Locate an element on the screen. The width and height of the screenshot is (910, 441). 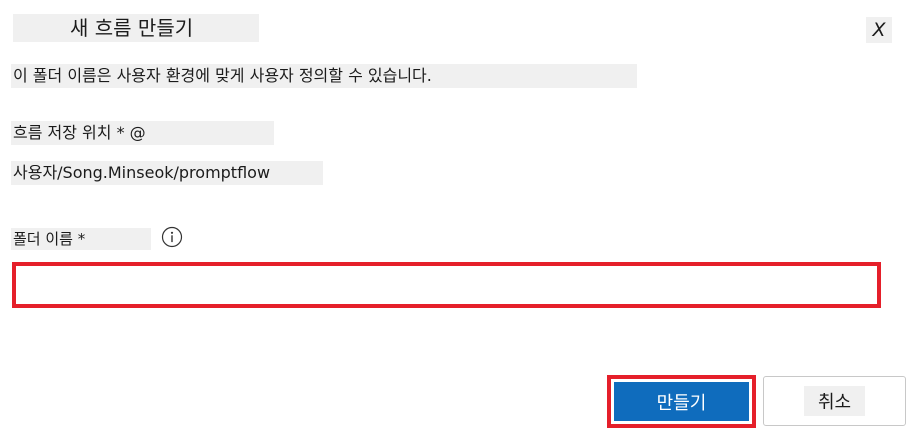
dialog-description: 이 폴더 이름은 사용자 환경에 맞게 사용자 정의할 수 있습니다. is located at coordinates (324, 76).